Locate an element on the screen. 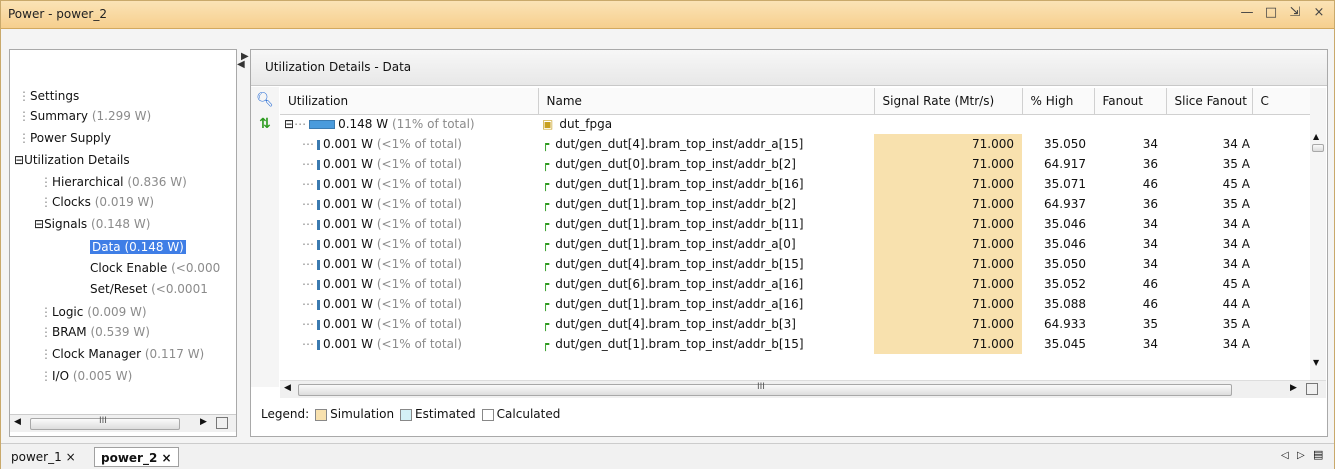  col-utilization: Utilization is located at coordinates (409, 101).